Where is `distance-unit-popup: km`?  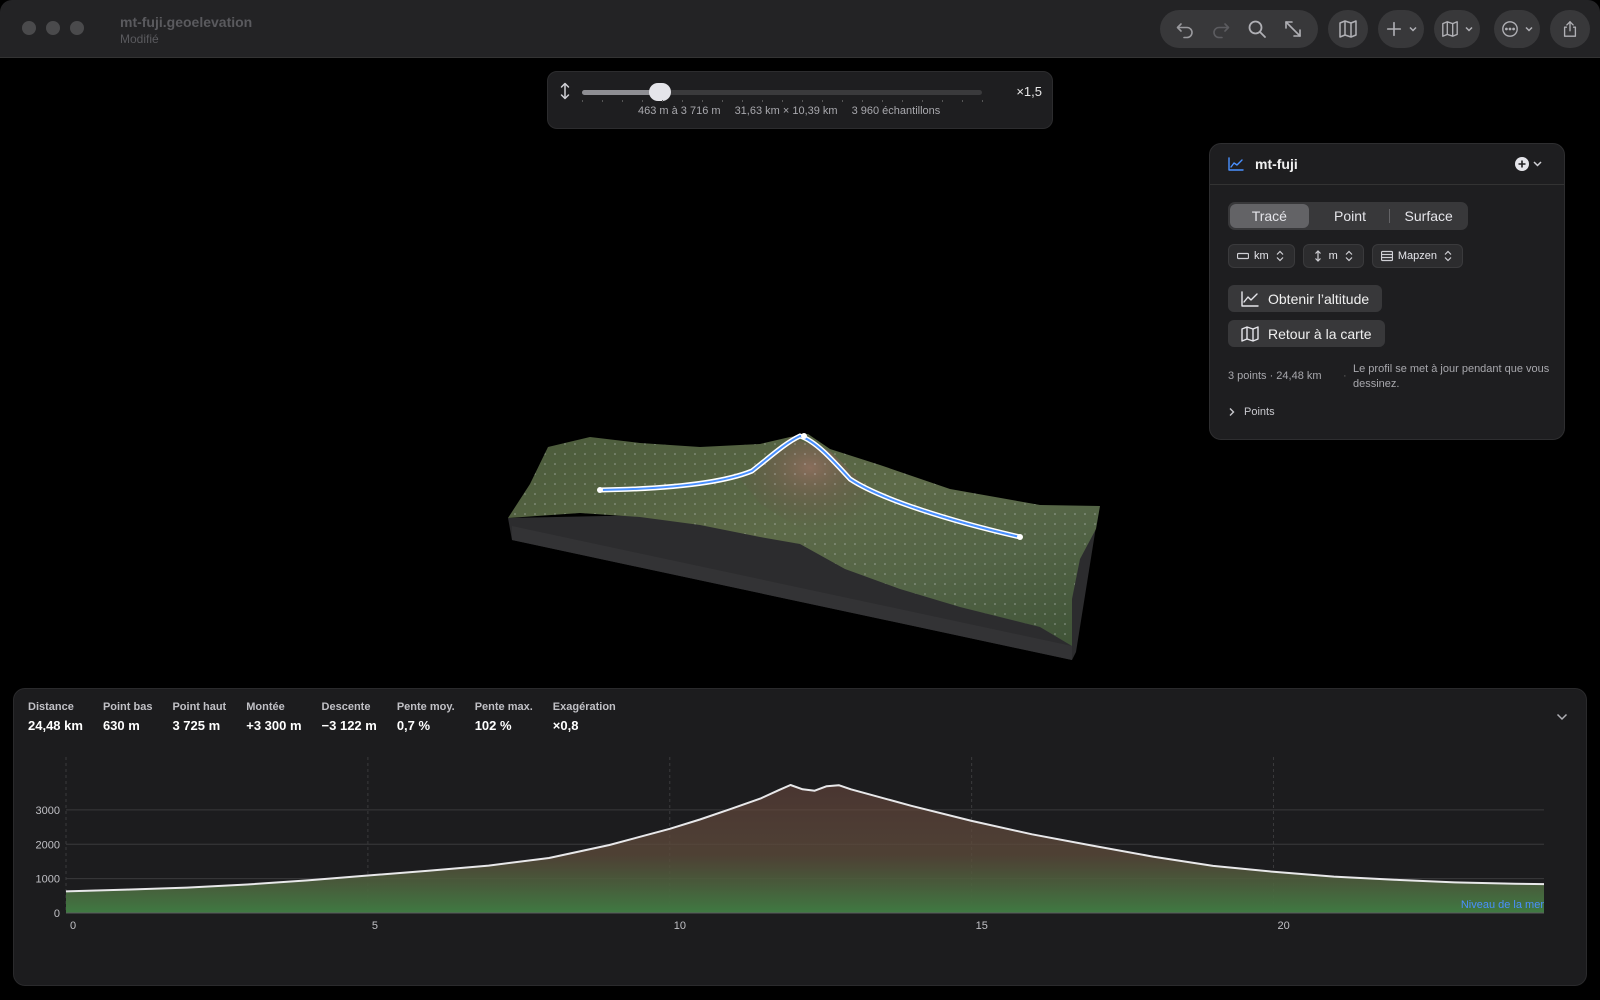
distance-unit-popup: km is located at coordinates (1261, 256).